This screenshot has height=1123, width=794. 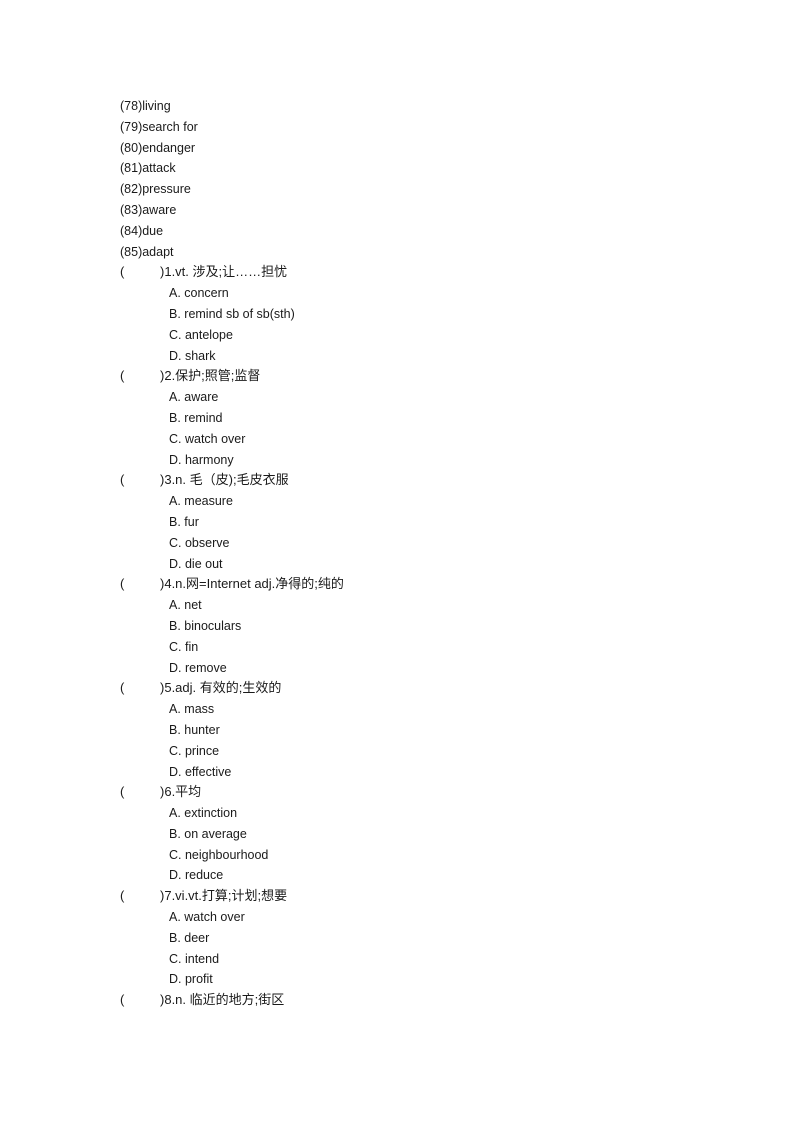 What do you see at coordinates (158, 147) in the screenshot?
I see `answer-item: (80)endanger` at bounding box center [158, 147].